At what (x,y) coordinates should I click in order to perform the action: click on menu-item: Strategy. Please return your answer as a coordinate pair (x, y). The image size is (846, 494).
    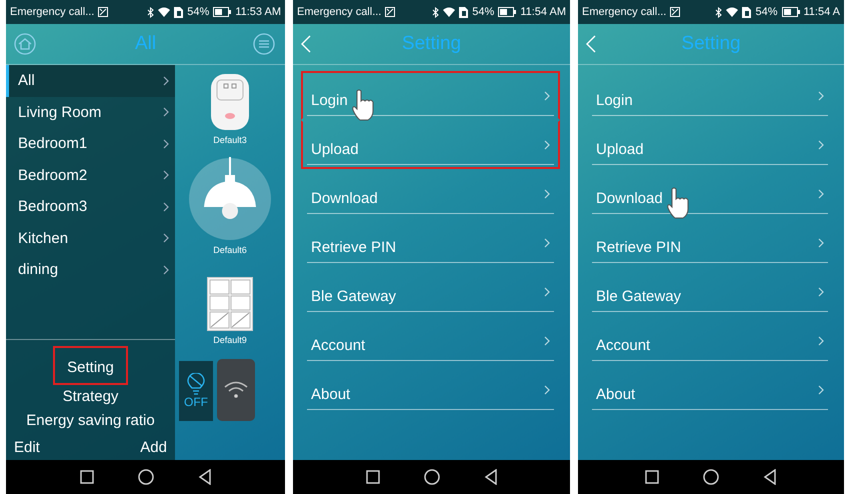
    Looking at the image, I should click on (90, 397).